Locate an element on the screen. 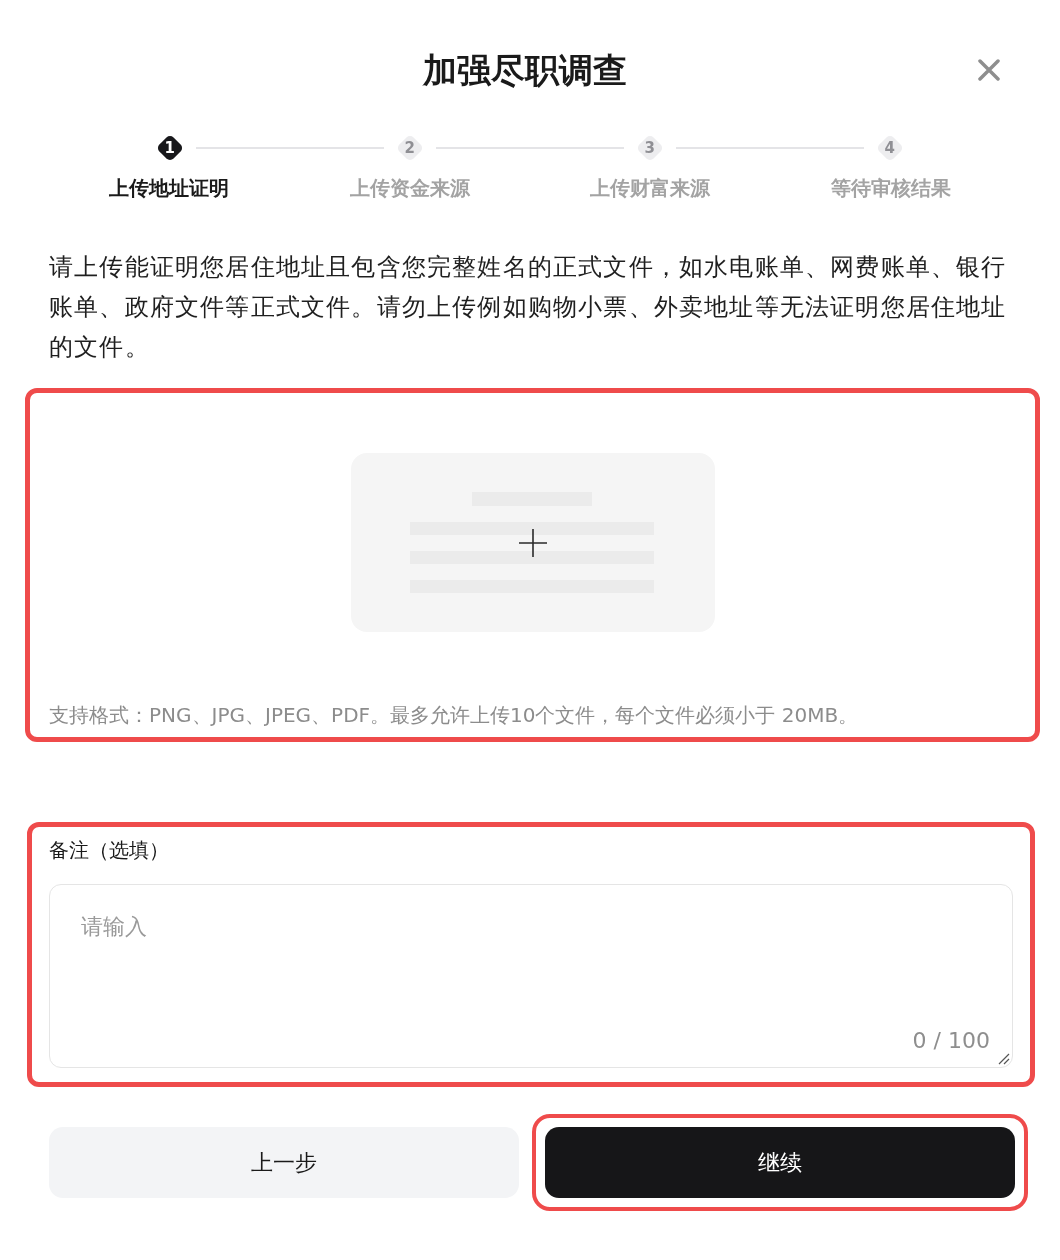 This screenshot has width=1060, height=1260. back-button: 上一步 is located at coordinates (284, 1162).